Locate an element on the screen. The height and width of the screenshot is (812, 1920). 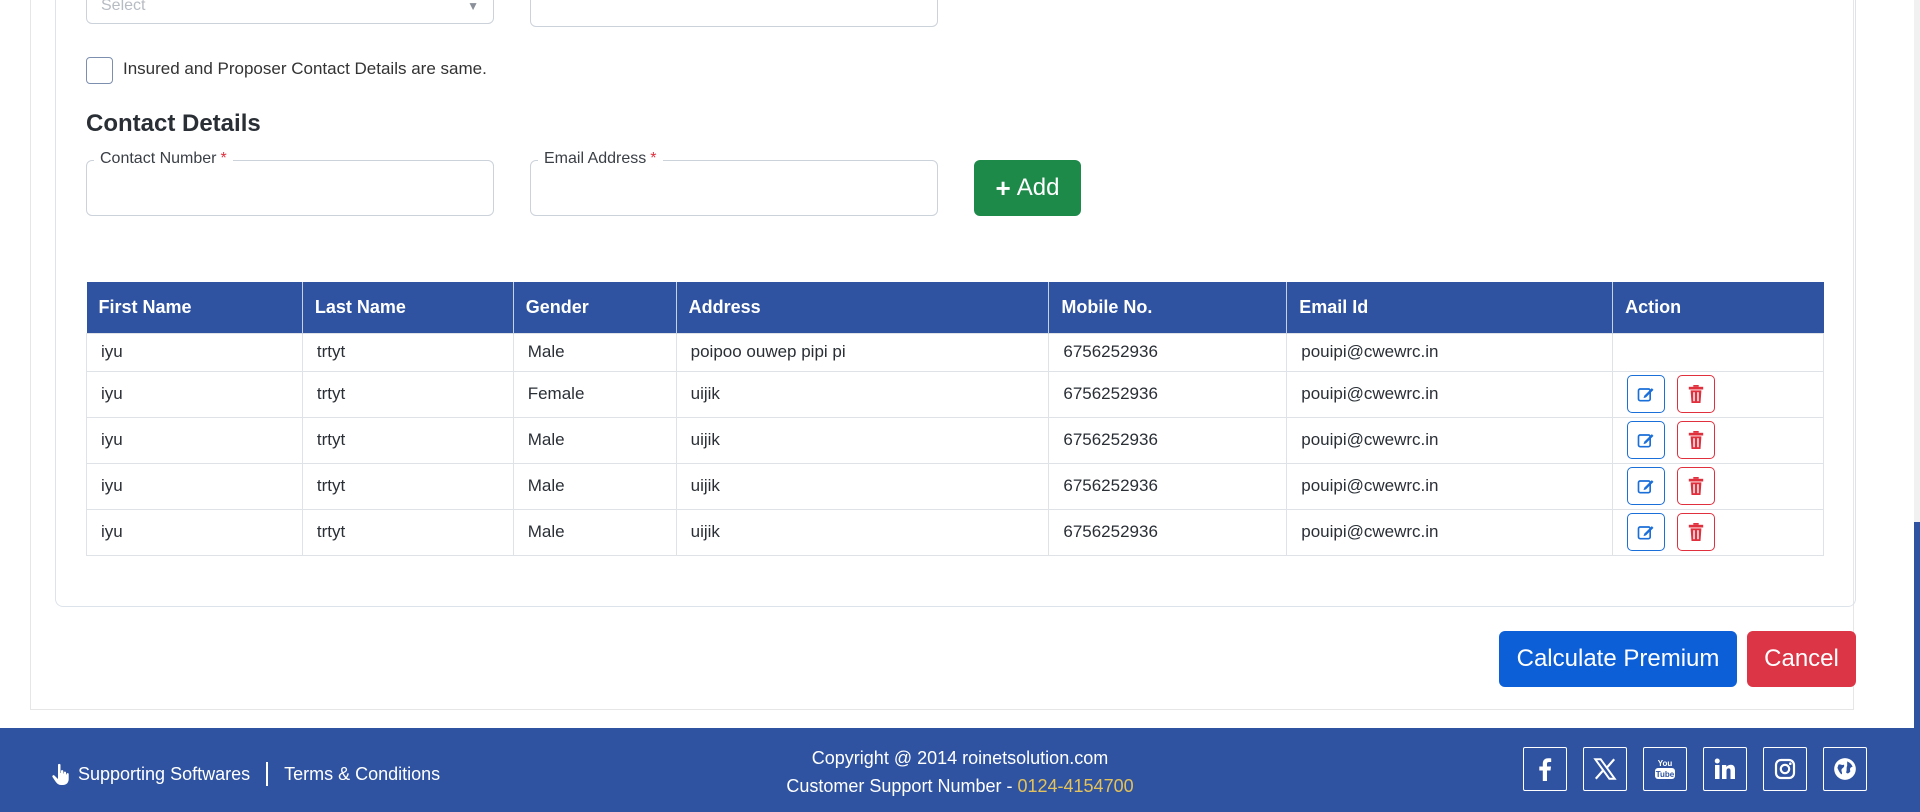
linkedin-link is located at coordinates (1725, 769).